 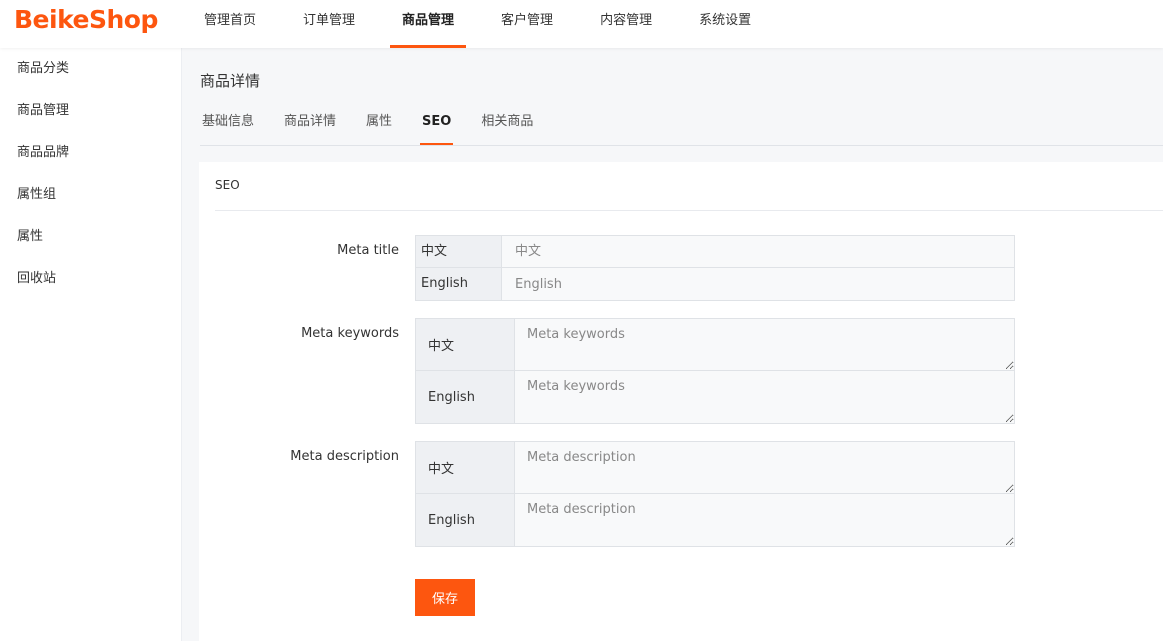 I want to click on page-title: 商品详情, so click(x=230, y=81).